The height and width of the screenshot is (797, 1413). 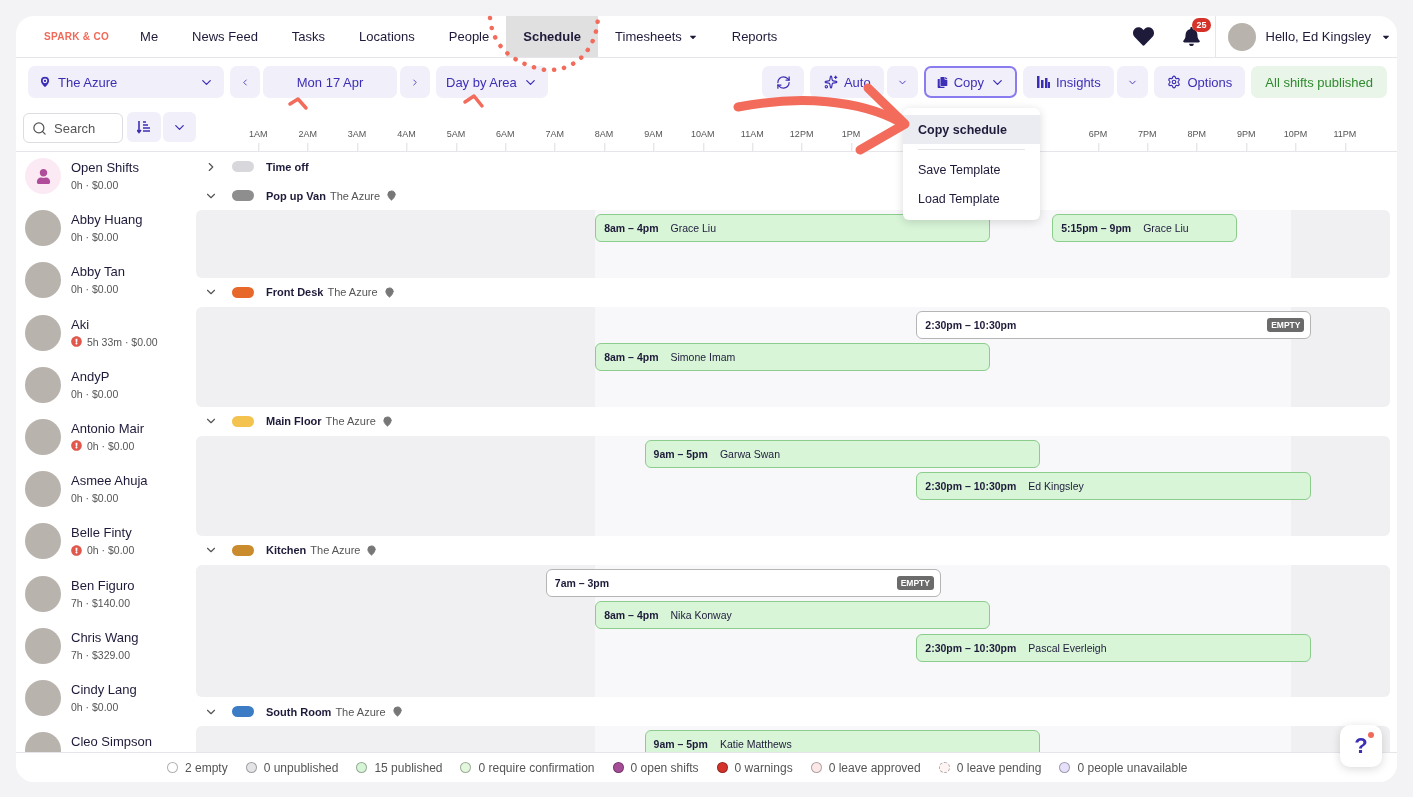 What do you see at coordinates (206, 767) in the screenshot?
I see `legend-label: 2 empty` at bounding box center [206, 767].